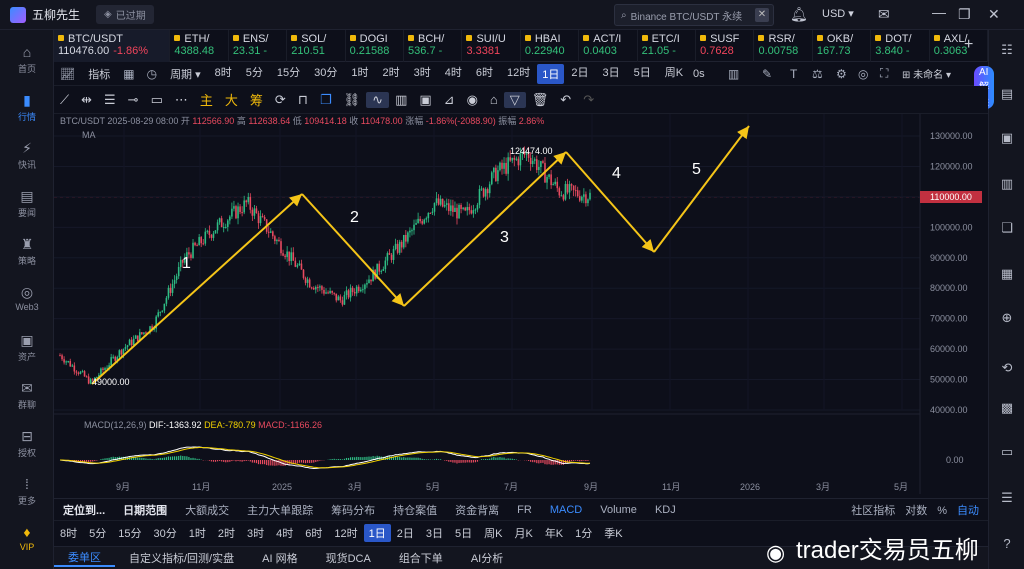 The width and height of the screenshot is (1024, 569). What do you see at coordinates (493, 533) in the screenshot?
I see `bottom-interval-14: 周K` at bounding box center [493, 533].